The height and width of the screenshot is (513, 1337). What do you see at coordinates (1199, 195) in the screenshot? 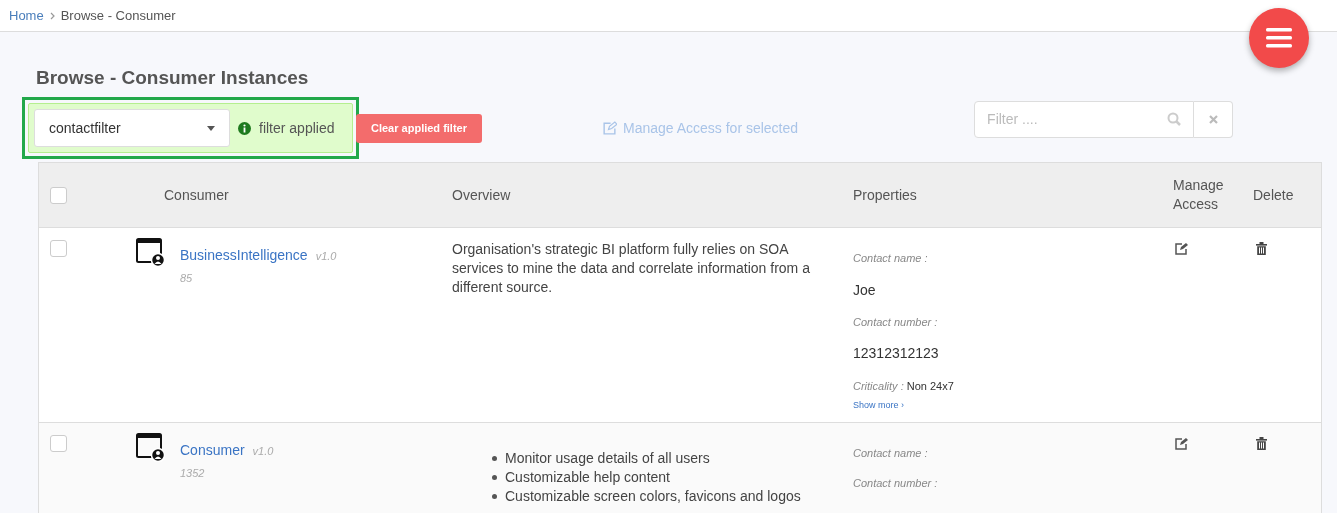
I see `column-header: Manage Access` at bounding box center [1199, 195].